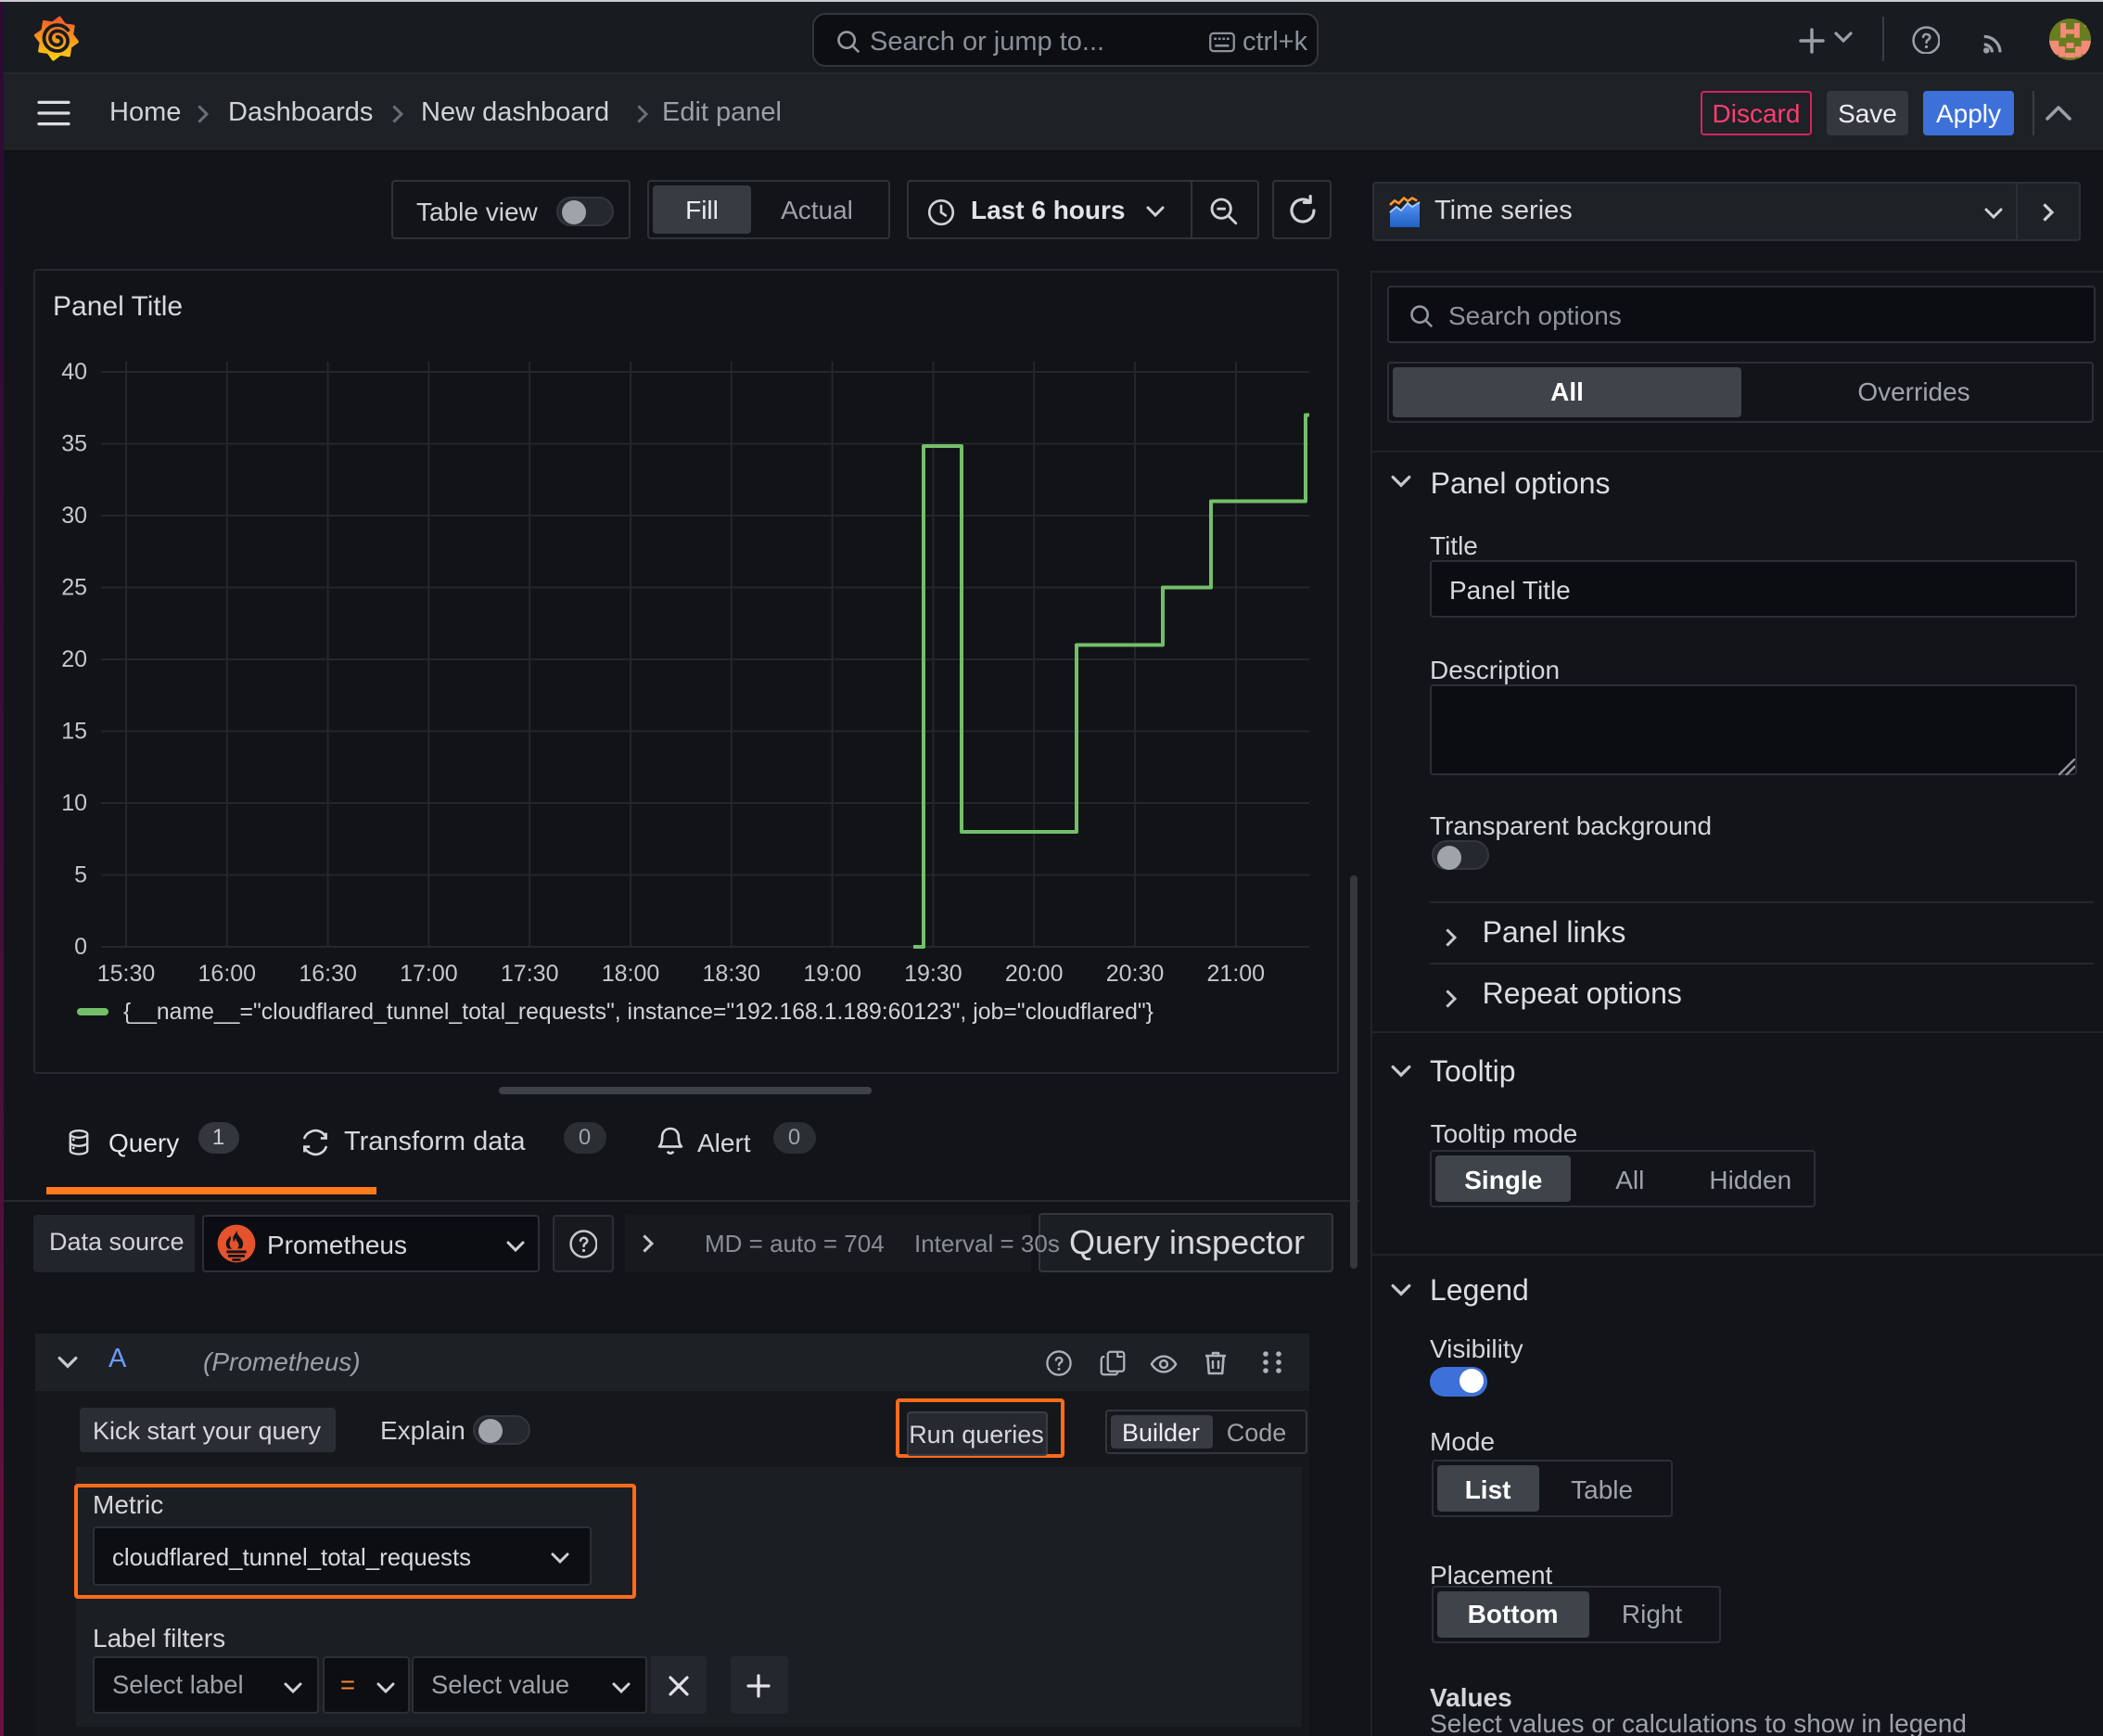  Describe the element at coordinates (631, 974) in the screenshot. I see `svg-text: 18:00` at that location.